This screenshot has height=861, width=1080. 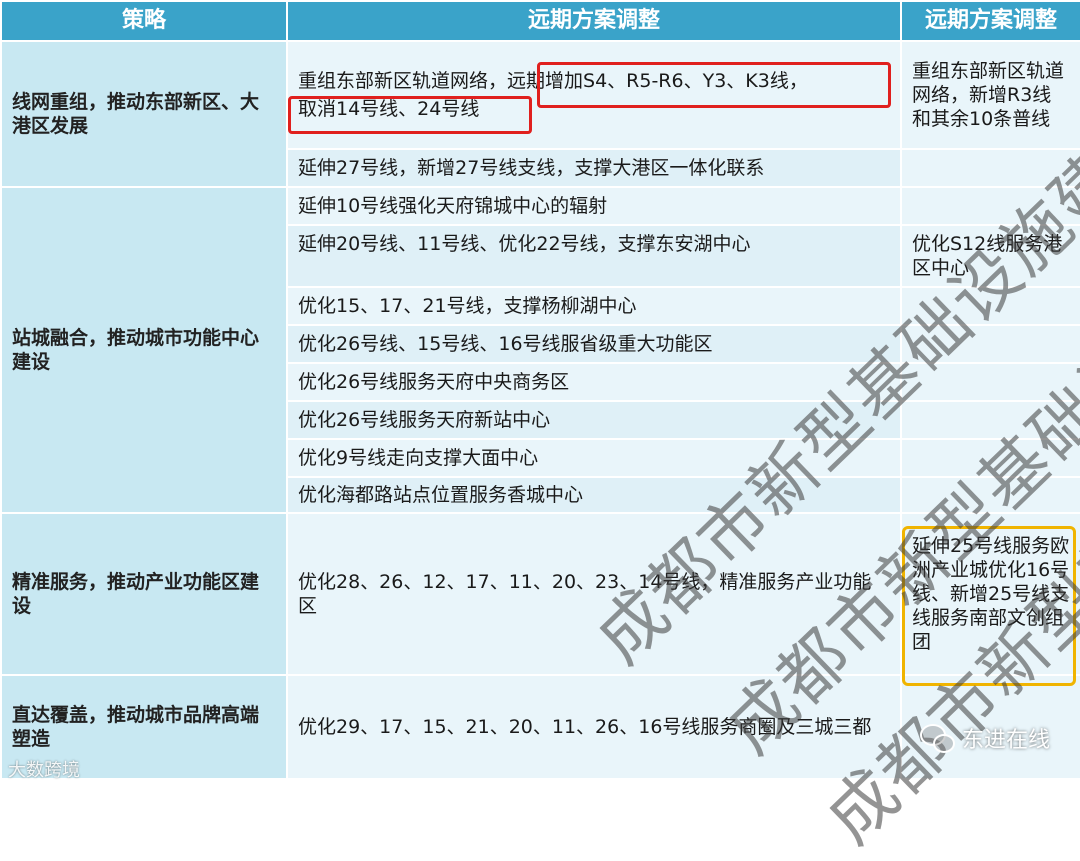 I want to click on plan-cell: 优化28、26、12、17、11、20、23、14号线，精准服务产业功能区, so click(x=594, y=594).